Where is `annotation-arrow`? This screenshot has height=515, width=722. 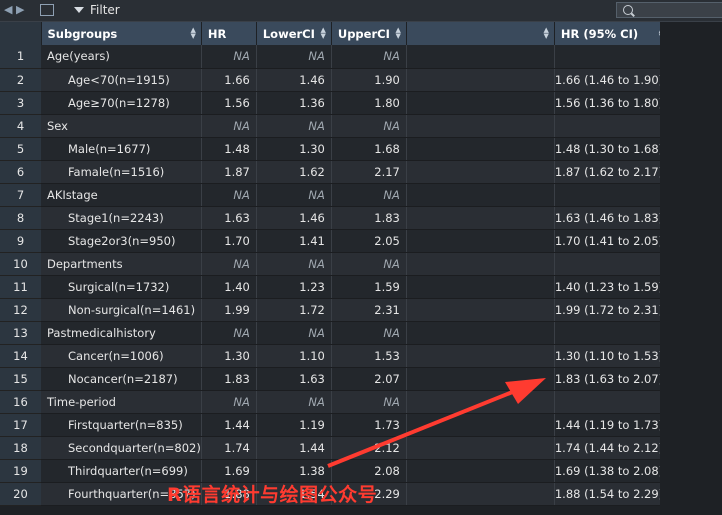 annotation-arrow is located at coordinates (436, 423).